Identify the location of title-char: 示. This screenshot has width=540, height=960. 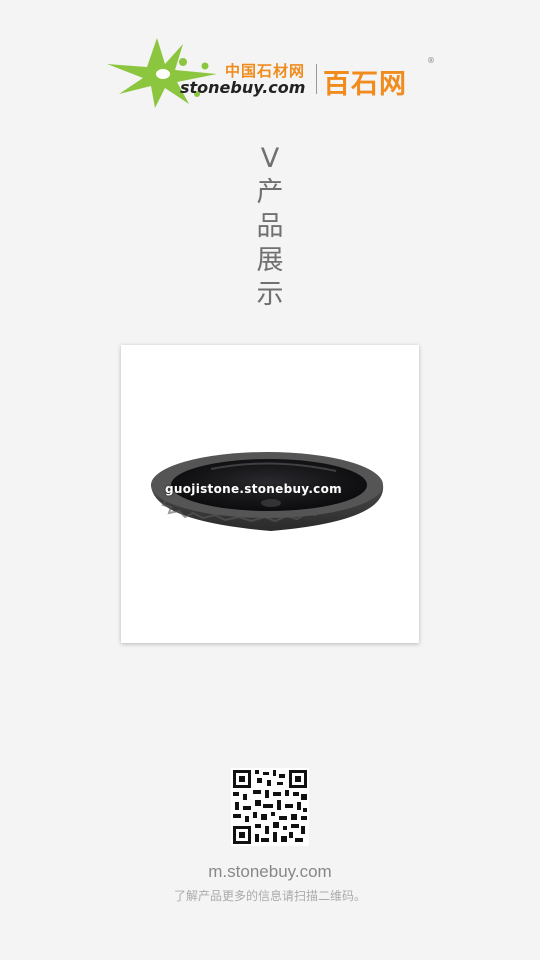
(270, 294).